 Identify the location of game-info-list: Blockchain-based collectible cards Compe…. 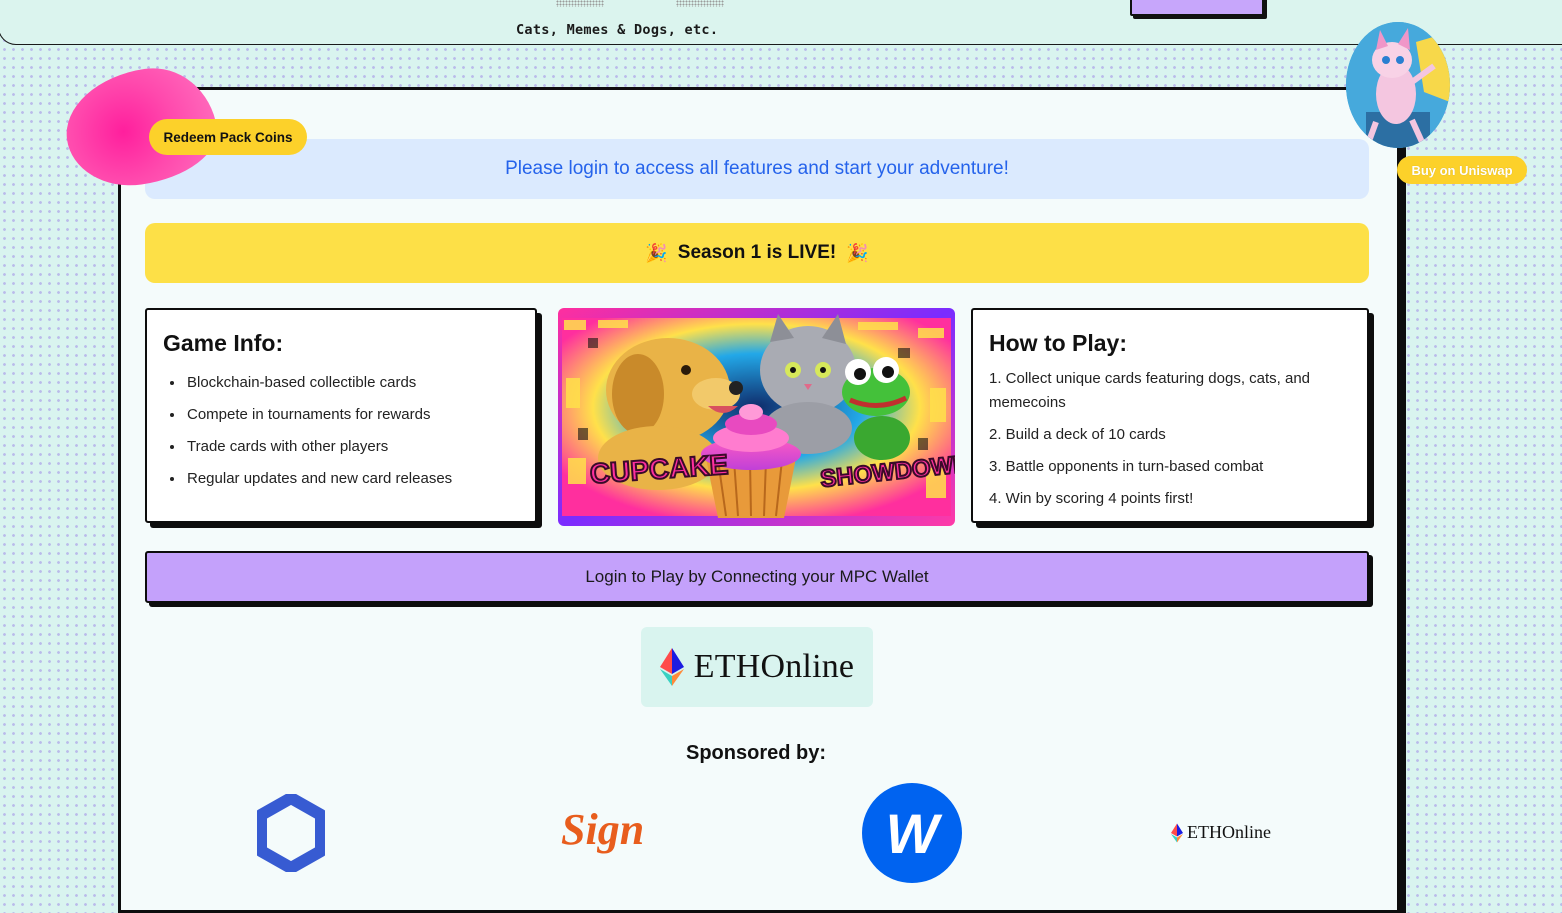
(341, 431).